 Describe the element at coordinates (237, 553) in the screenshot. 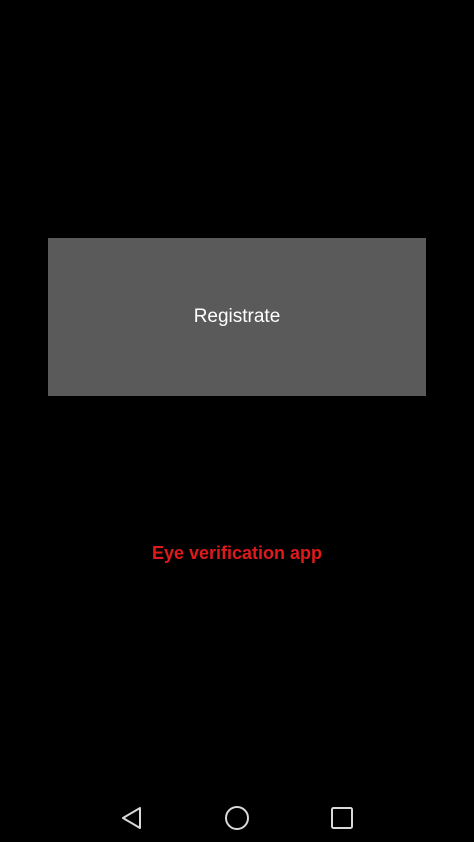

I see `app-title: Eye verification app` at that location.